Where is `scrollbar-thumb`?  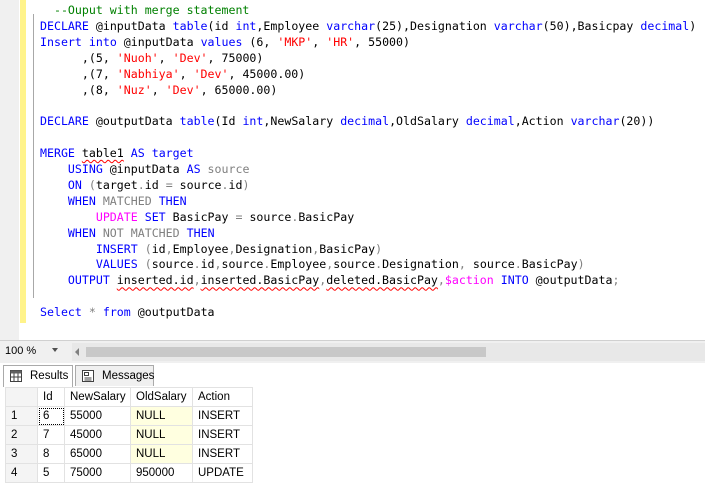
scrollbar-thumb is located at coordinates (286, 352).